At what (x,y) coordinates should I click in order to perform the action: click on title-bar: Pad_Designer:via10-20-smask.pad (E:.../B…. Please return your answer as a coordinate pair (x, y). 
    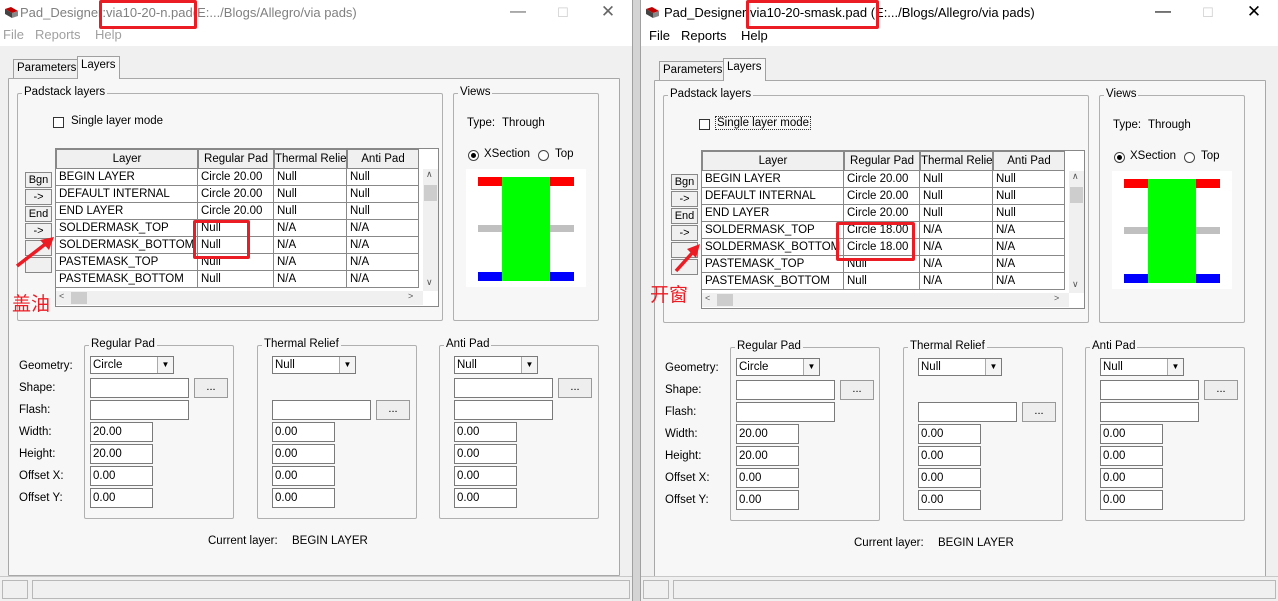
    Looking at the image, I should click on (959, 13).